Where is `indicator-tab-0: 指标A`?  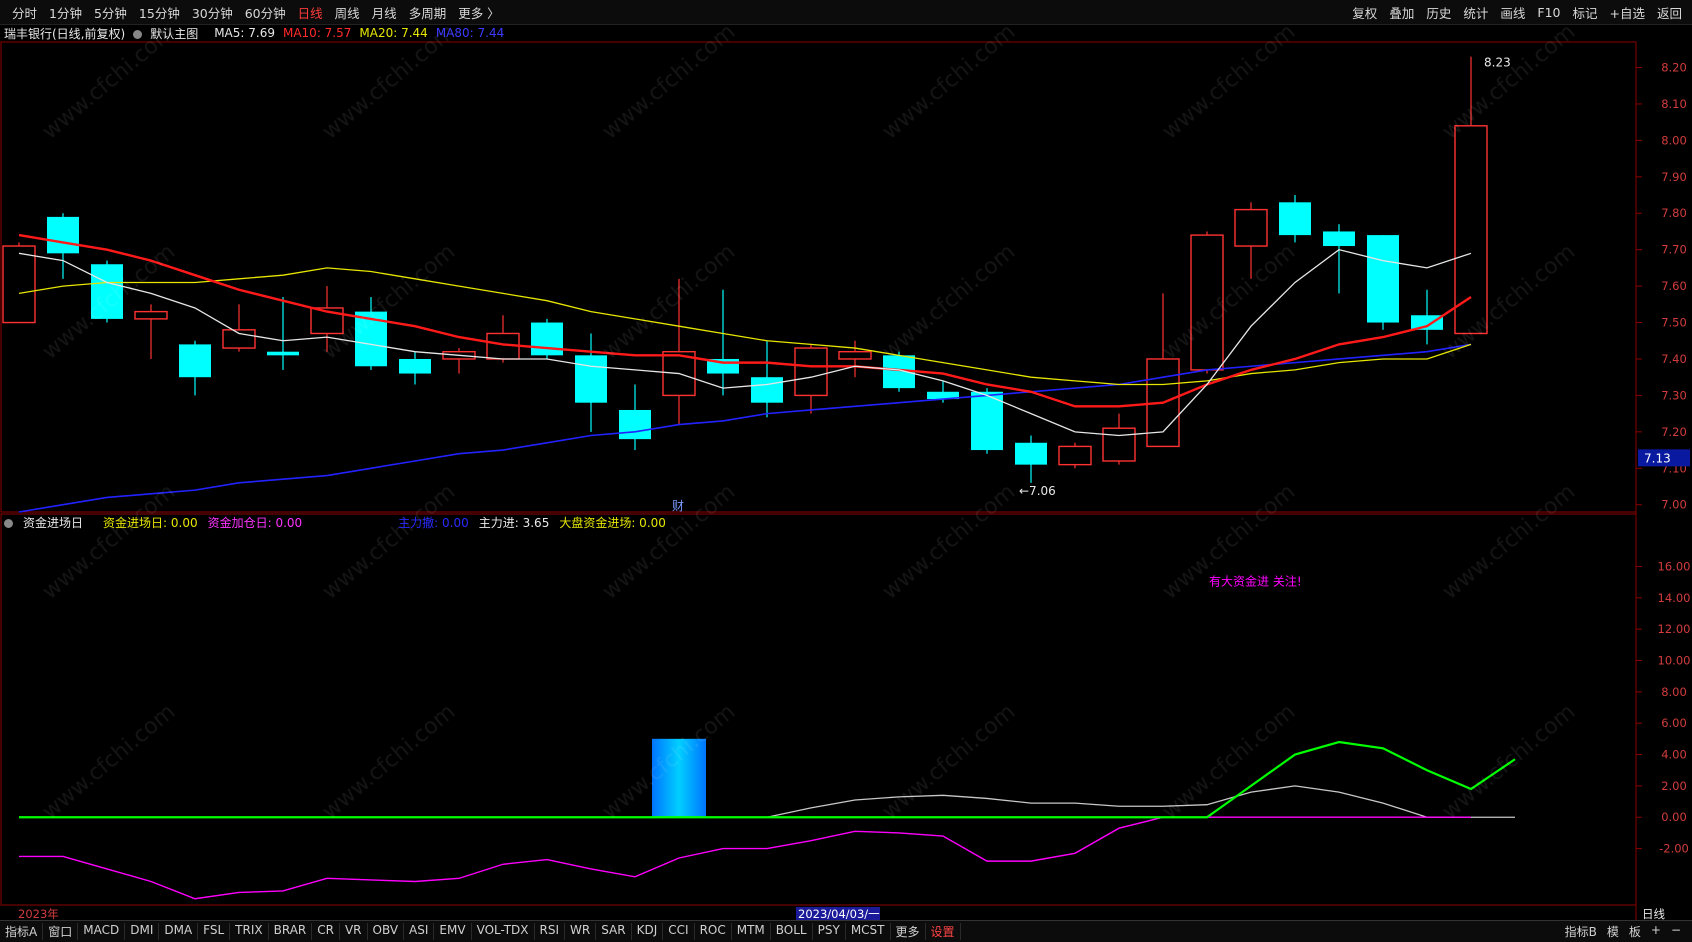
indicator-tab-0: 指标A is located at coordinates (22, 931).